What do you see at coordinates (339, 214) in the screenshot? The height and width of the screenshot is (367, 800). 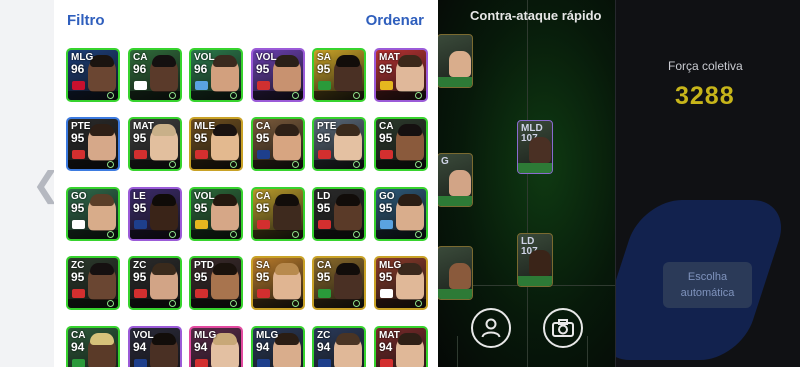 I see `player-card: LD 95` at bounding box center [339, 214].